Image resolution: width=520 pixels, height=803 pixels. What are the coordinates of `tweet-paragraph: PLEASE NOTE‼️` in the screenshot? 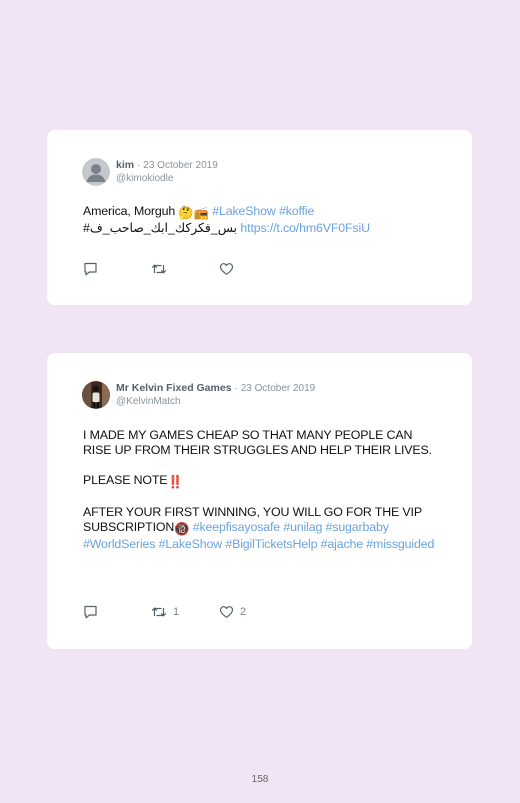 It's located at (262, 481).